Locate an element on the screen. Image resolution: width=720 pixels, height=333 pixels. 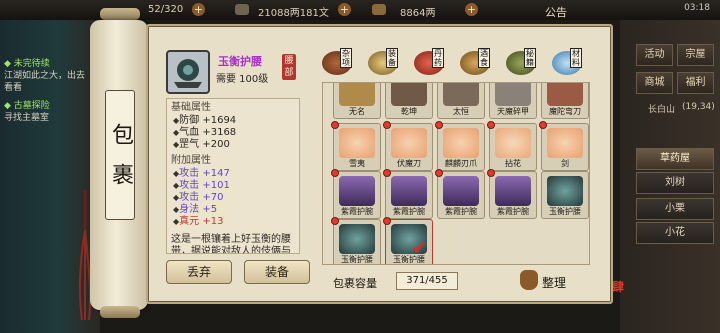
add-money-button: + is located at coordinates (344, 9).